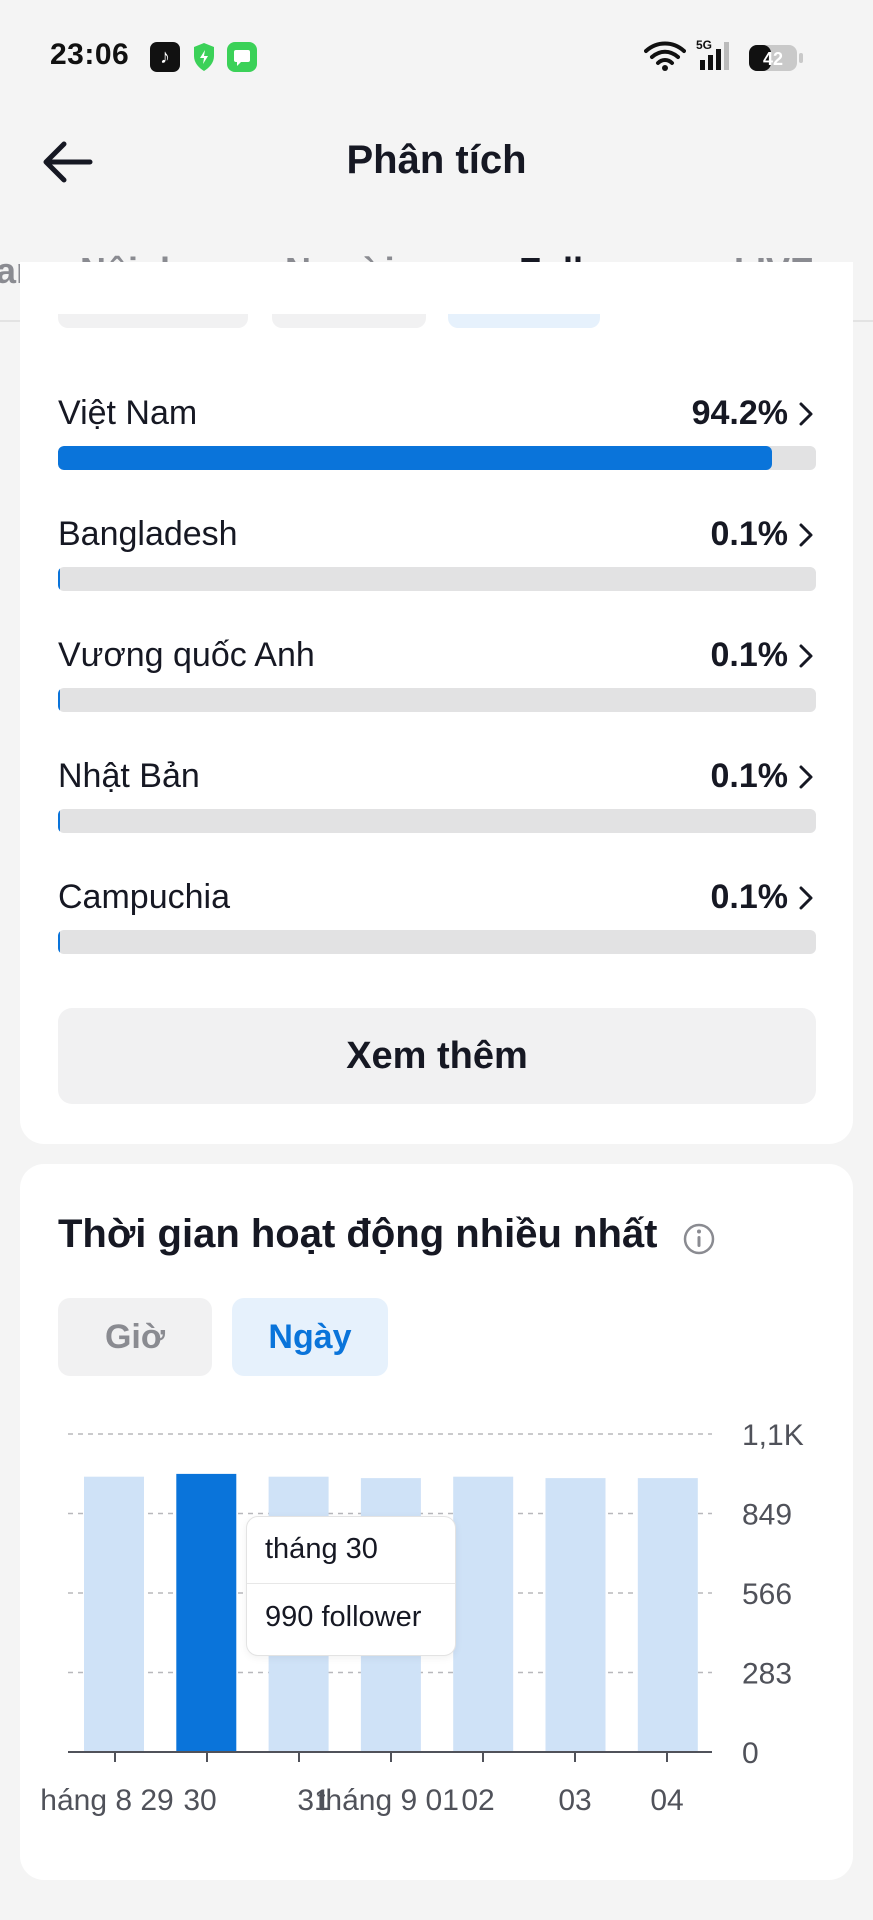  I want to click on filter-chip-selected, so click(524, 321).